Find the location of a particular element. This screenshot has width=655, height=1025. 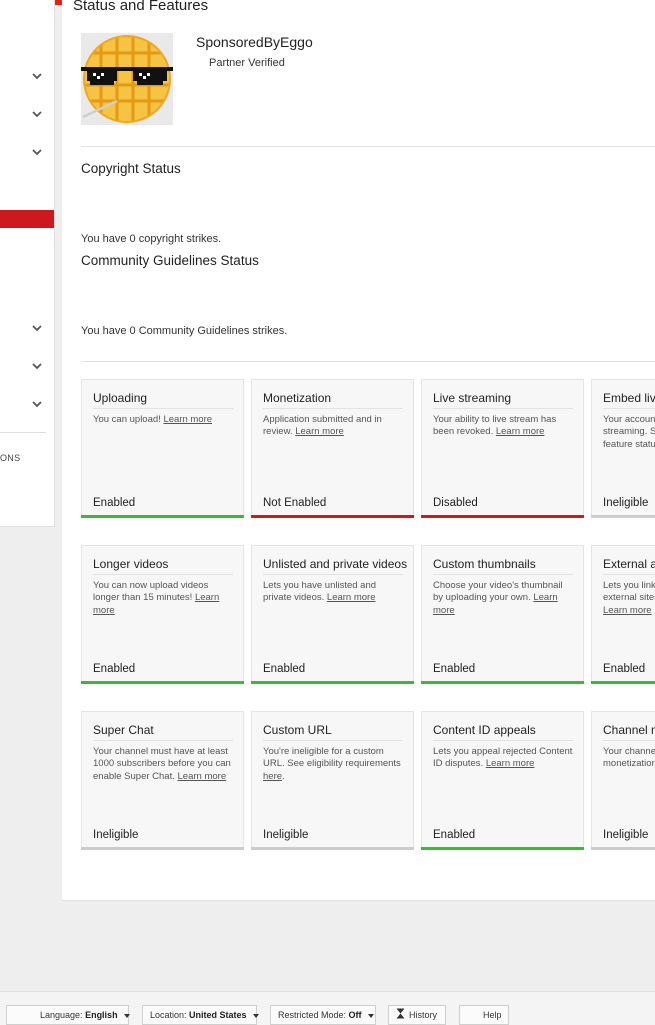

feature-title: Super Chat is located at coordinates (123, 730).